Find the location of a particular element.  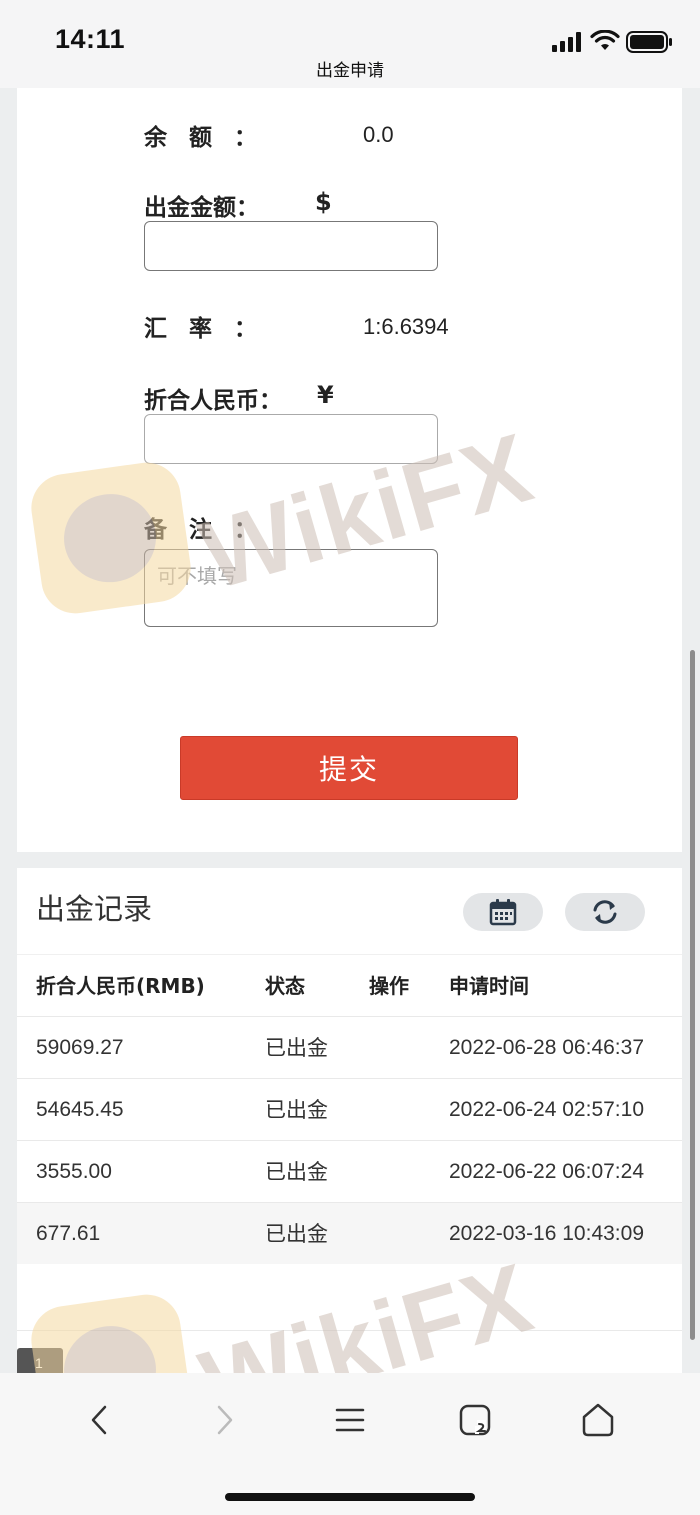

column-header-status: 状态 is located at coordinates (285, 986).